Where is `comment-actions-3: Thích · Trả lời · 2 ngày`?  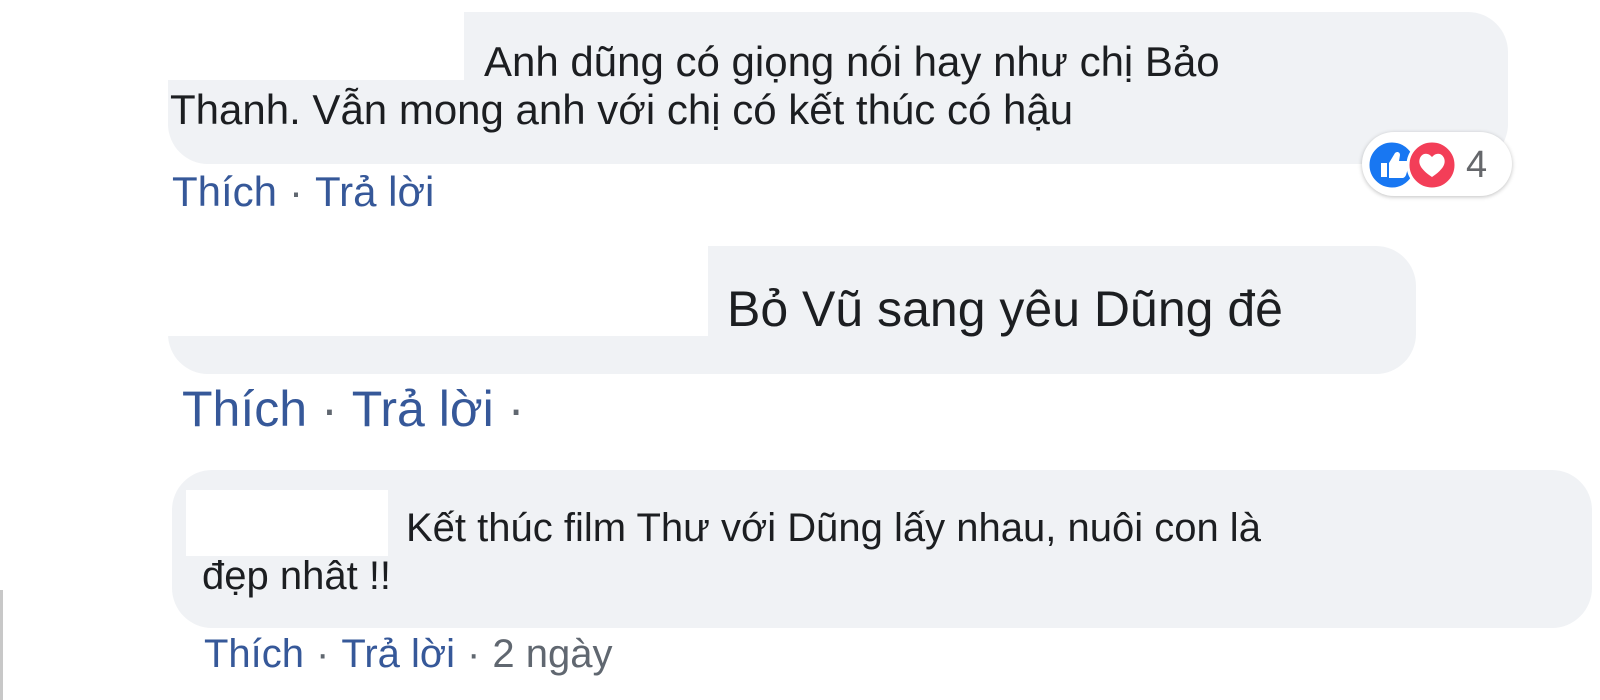 comment-actions-3: Thích · Trả lời · 2 ngày is located at coordinates (408, 654).